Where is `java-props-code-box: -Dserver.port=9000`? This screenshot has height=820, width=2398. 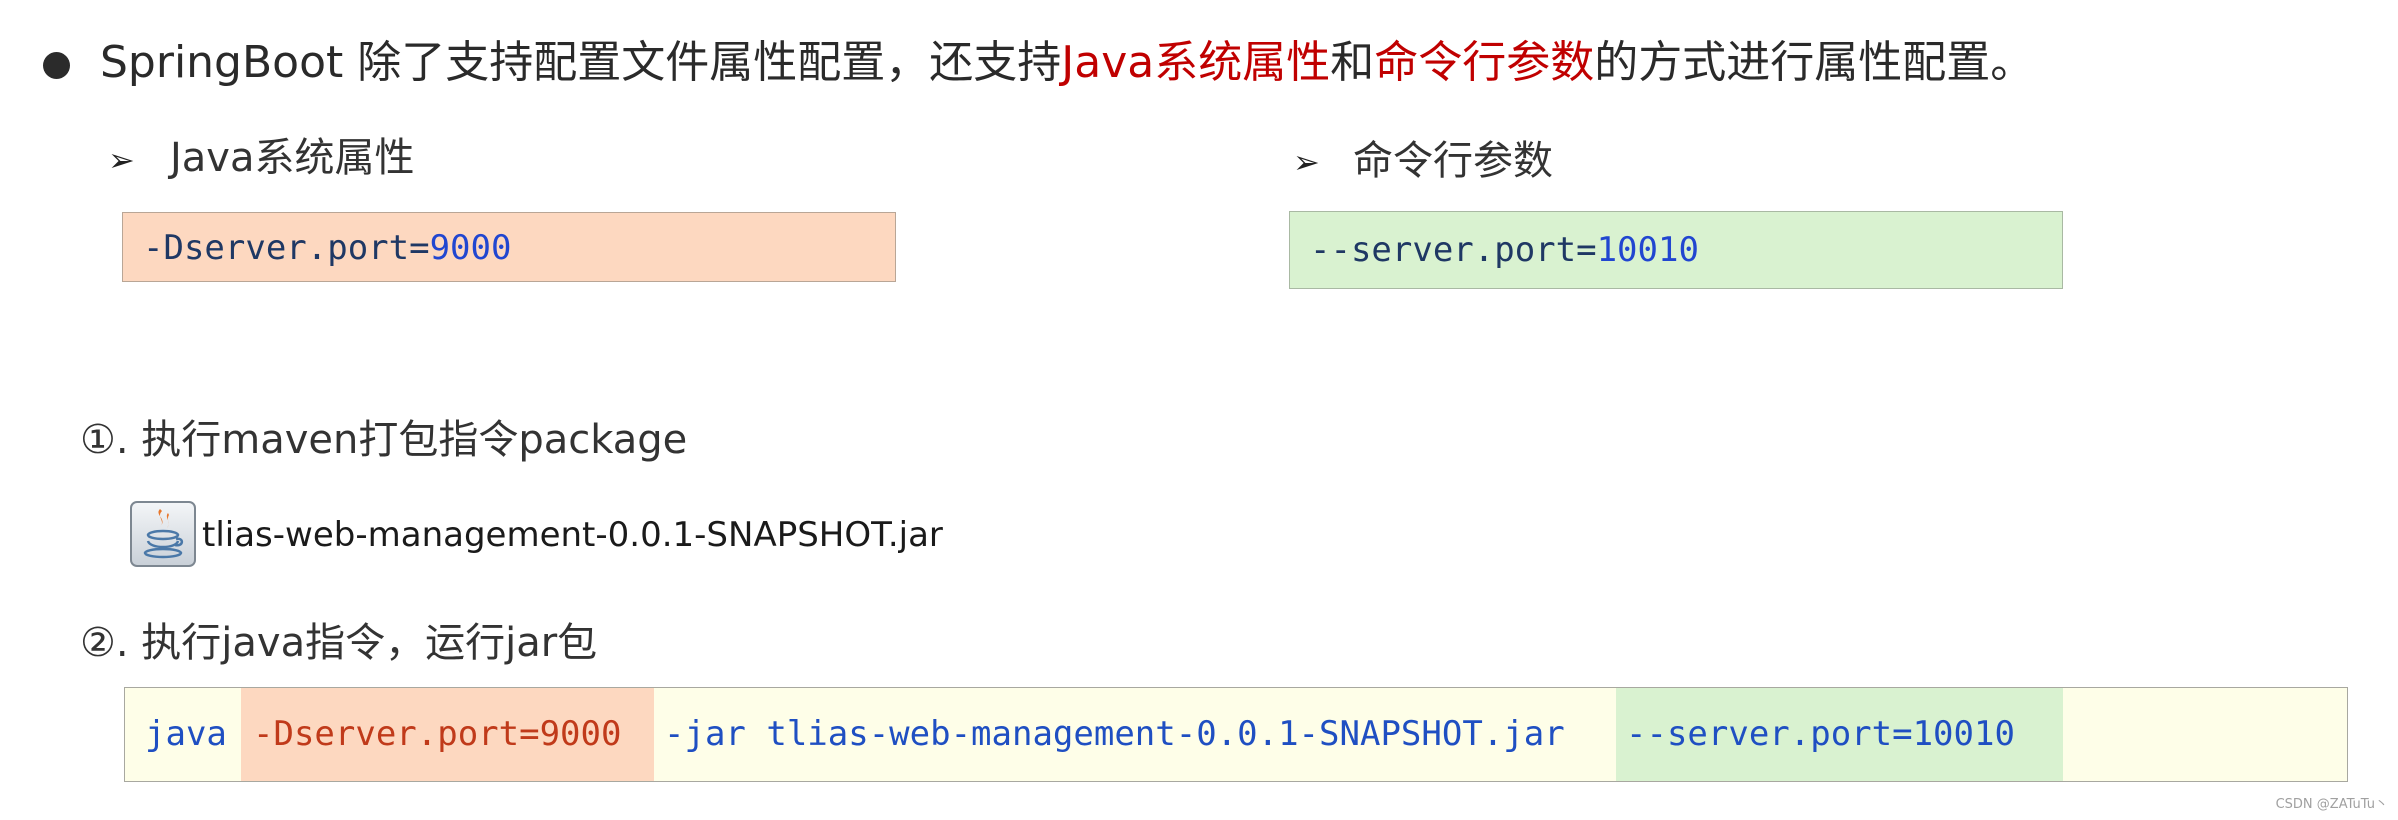
java-props-code-box: -Dserver.port=9000 is located at coordinates (509, 247).